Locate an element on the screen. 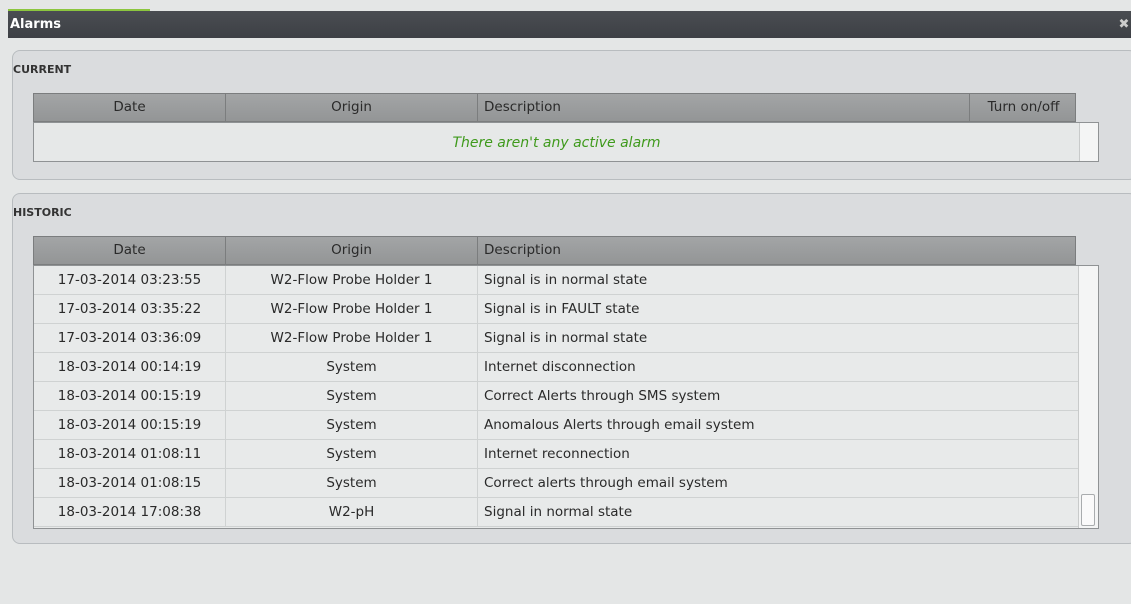 The width and height of the screenshot is (1131, 604). scrollbar-thumb is located at coordinates (1088, 510).